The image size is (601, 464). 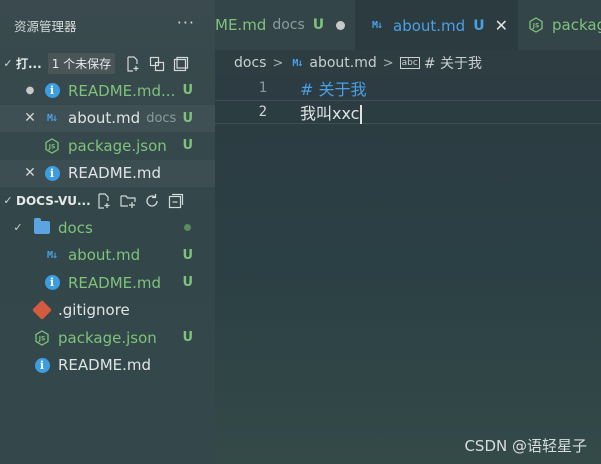 What do you see at coordinates (128, 201) in the screenshot?
I see `new-folder-icon` at bounding box center [128, 201].